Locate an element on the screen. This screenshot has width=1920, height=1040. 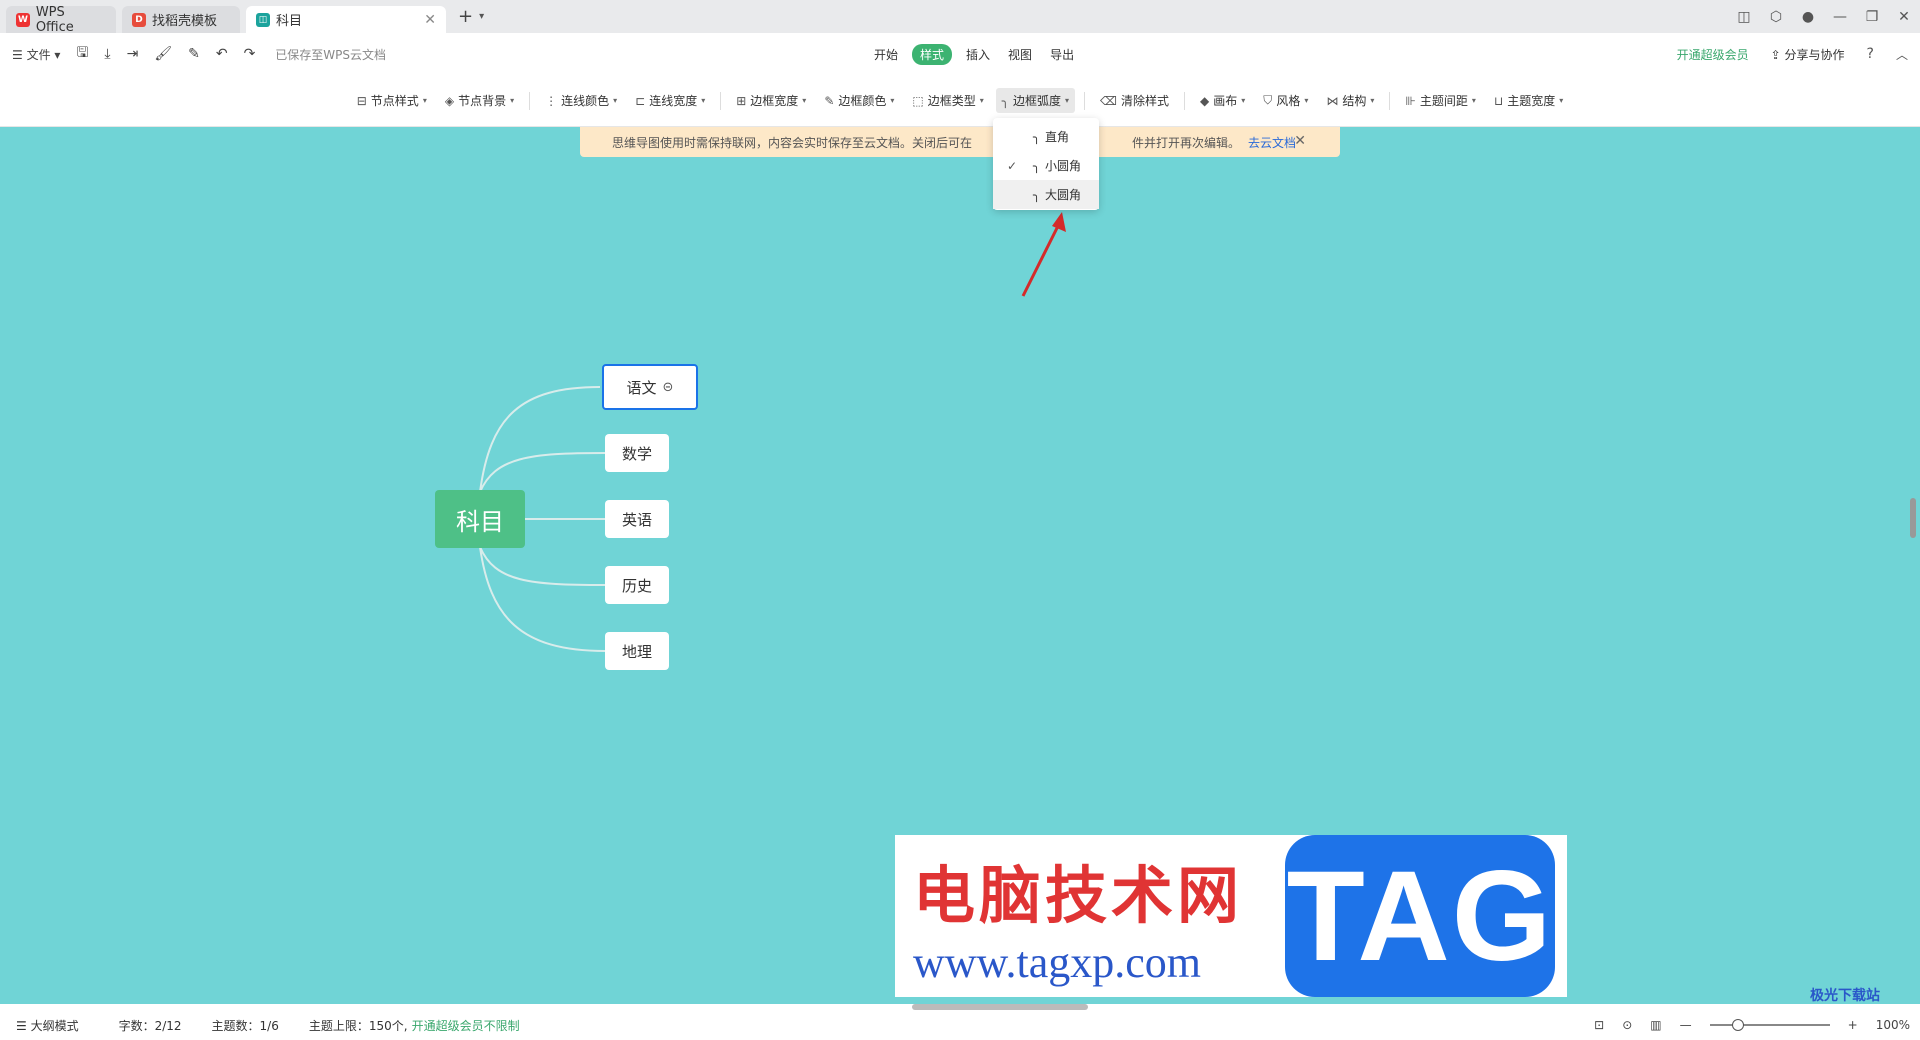
file-menu: ☰ 文件 ▾ is located at coordinates (36, 54).